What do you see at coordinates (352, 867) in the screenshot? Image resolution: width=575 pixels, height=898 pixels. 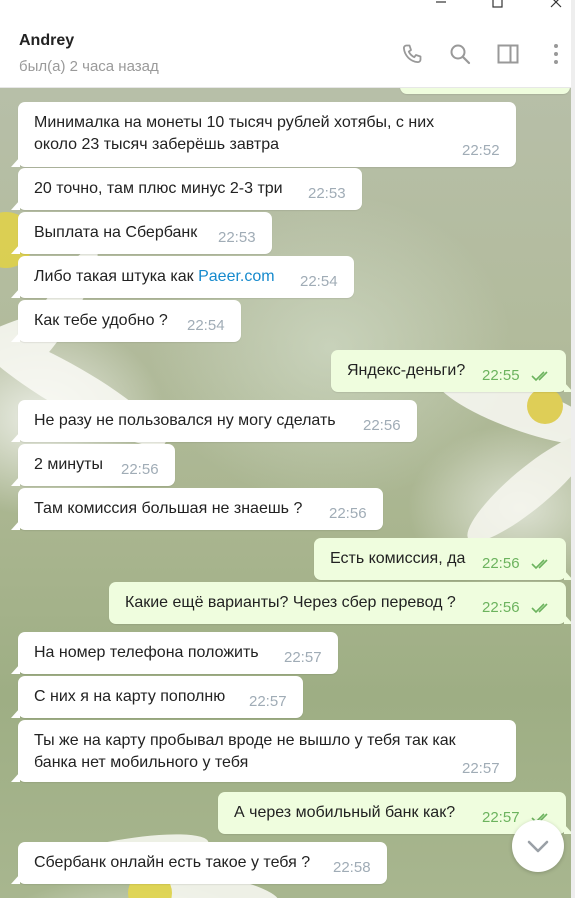 I see `message-time: 22:58` at bounding box center [352, 867].